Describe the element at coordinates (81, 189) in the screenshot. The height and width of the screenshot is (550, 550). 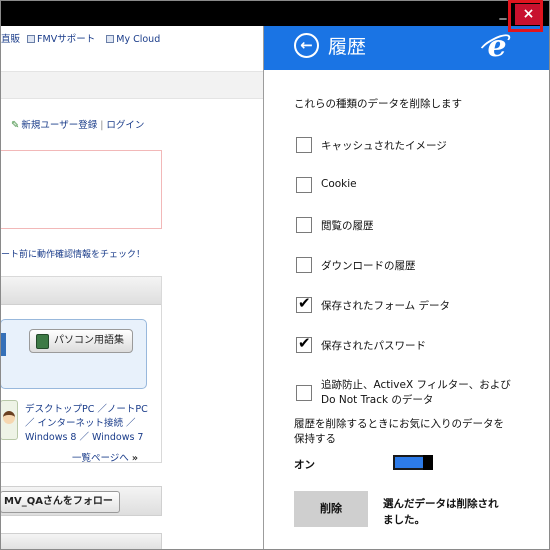
I see `notice-box` at that location.